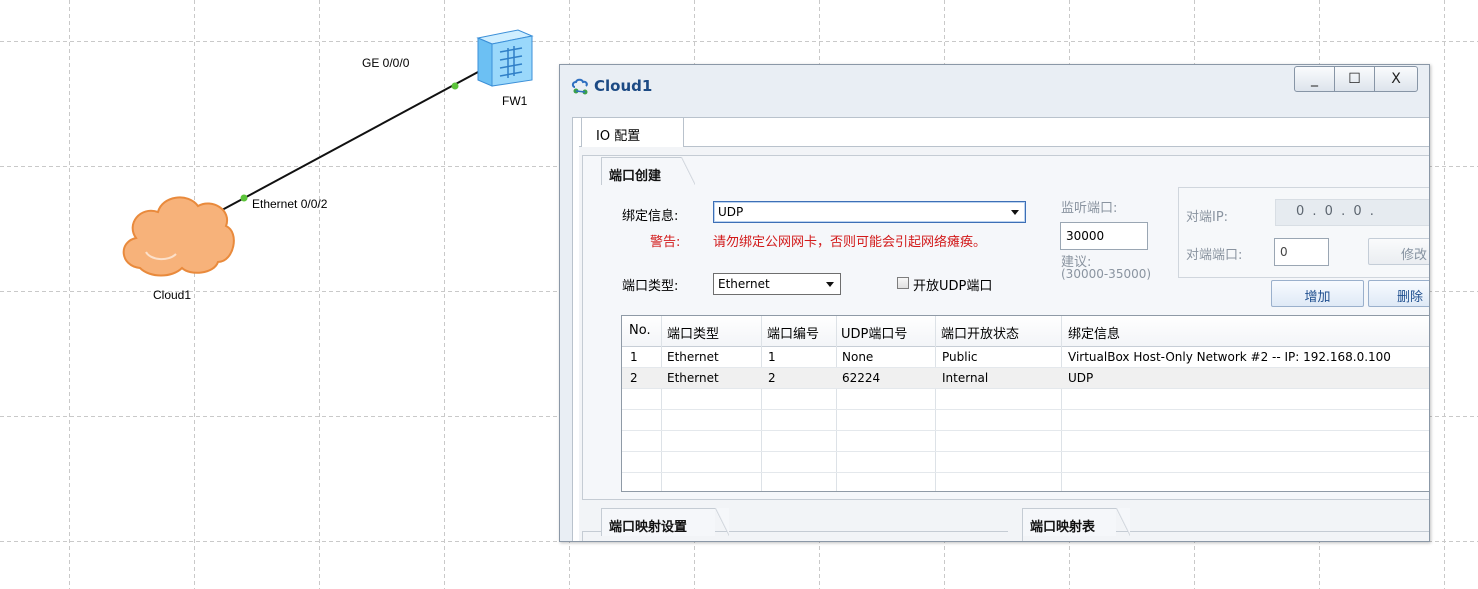 Image resolution: width=1478 pixels, height=589 pixels. I want to click on cell-port-number: 1, so click(772, 357).